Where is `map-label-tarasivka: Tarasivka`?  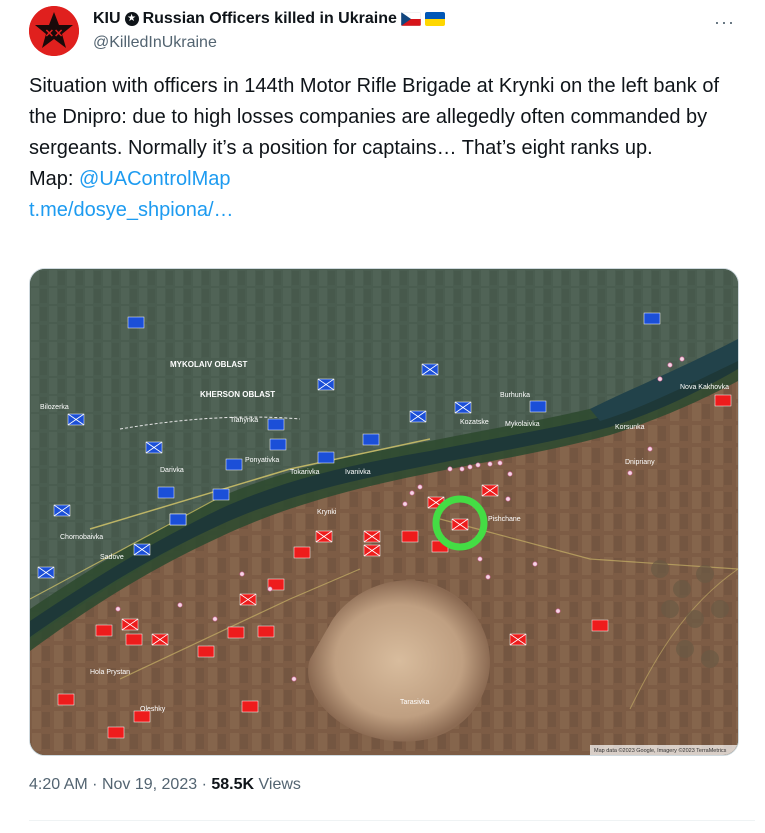 map-label-tarasivka: Tarasivka is located at coordinates (415, 702).